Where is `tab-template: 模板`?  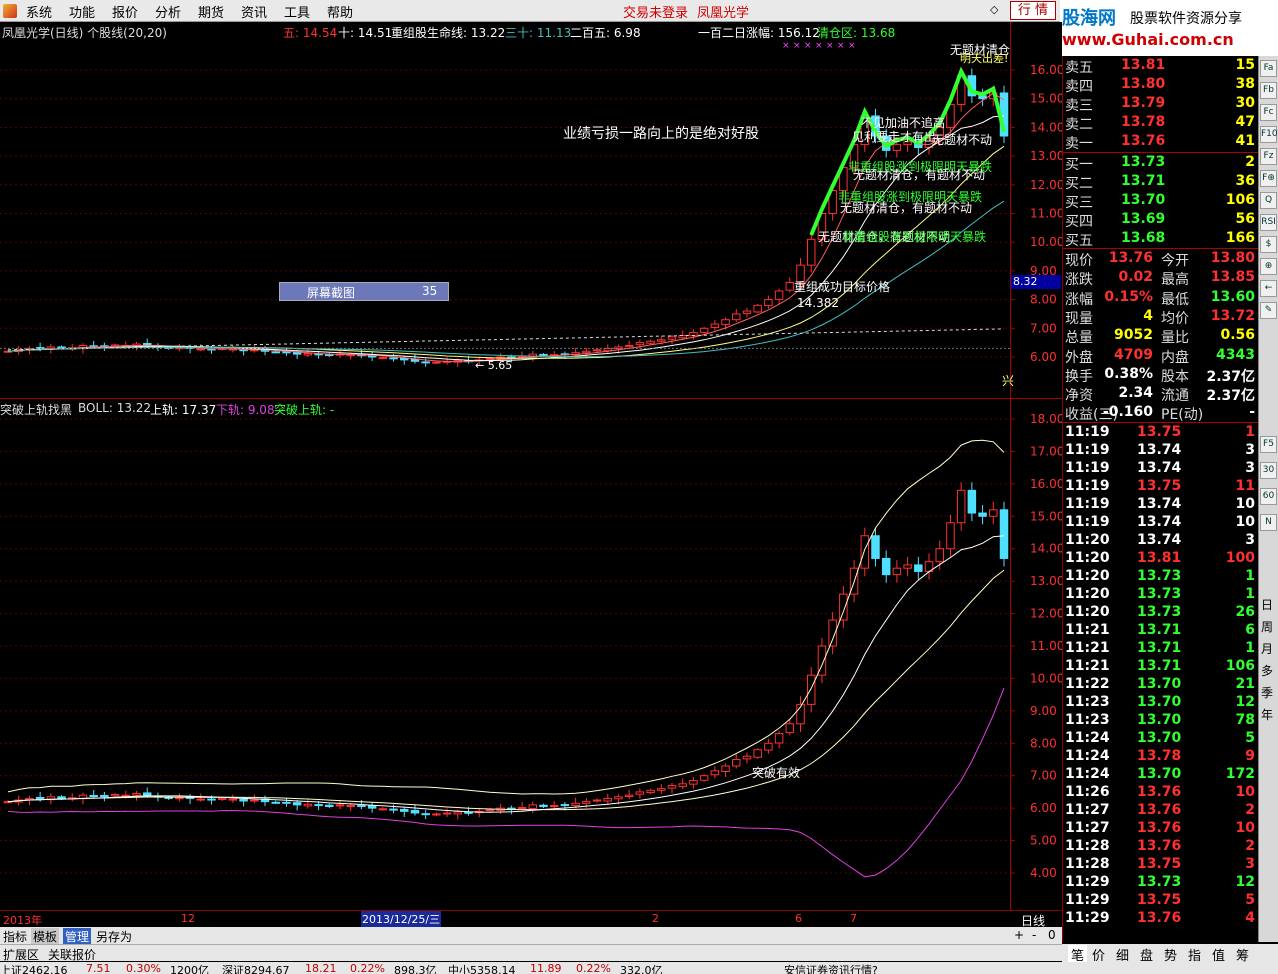
tab-template: 模板 is located at coordinates (45, 936).